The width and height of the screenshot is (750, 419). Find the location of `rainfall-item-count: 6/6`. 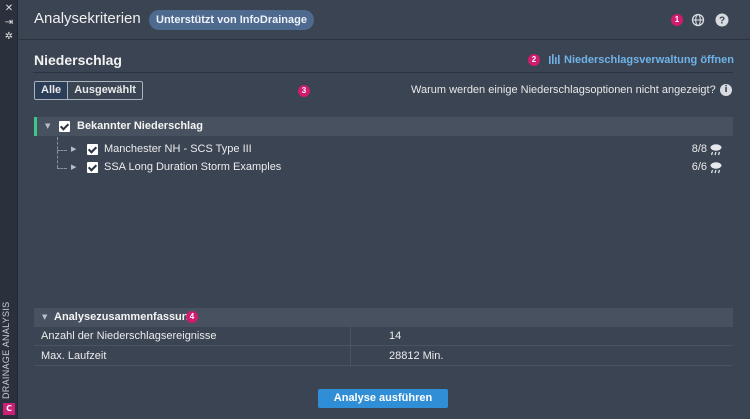

rainfall-item-count: 6/6 is located at coordinates (699, 167).